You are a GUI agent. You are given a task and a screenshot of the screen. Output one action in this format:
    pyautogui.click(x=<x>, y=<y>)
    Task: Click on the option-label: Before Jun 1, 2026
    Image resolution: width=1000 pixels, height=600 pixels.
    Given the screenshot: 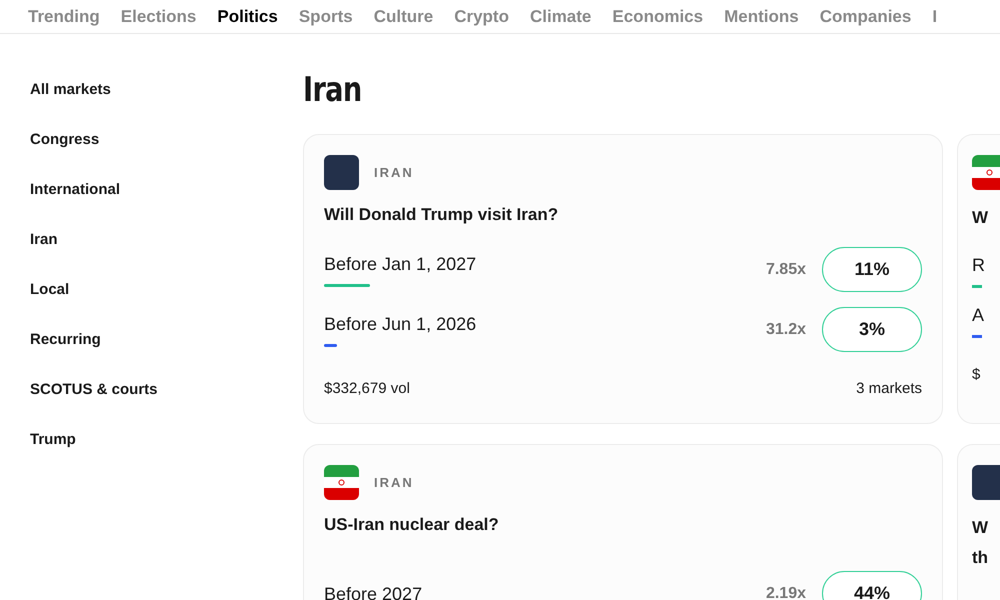 What is the action you would take?
    pyautogui.click(x=400, y=324)
    